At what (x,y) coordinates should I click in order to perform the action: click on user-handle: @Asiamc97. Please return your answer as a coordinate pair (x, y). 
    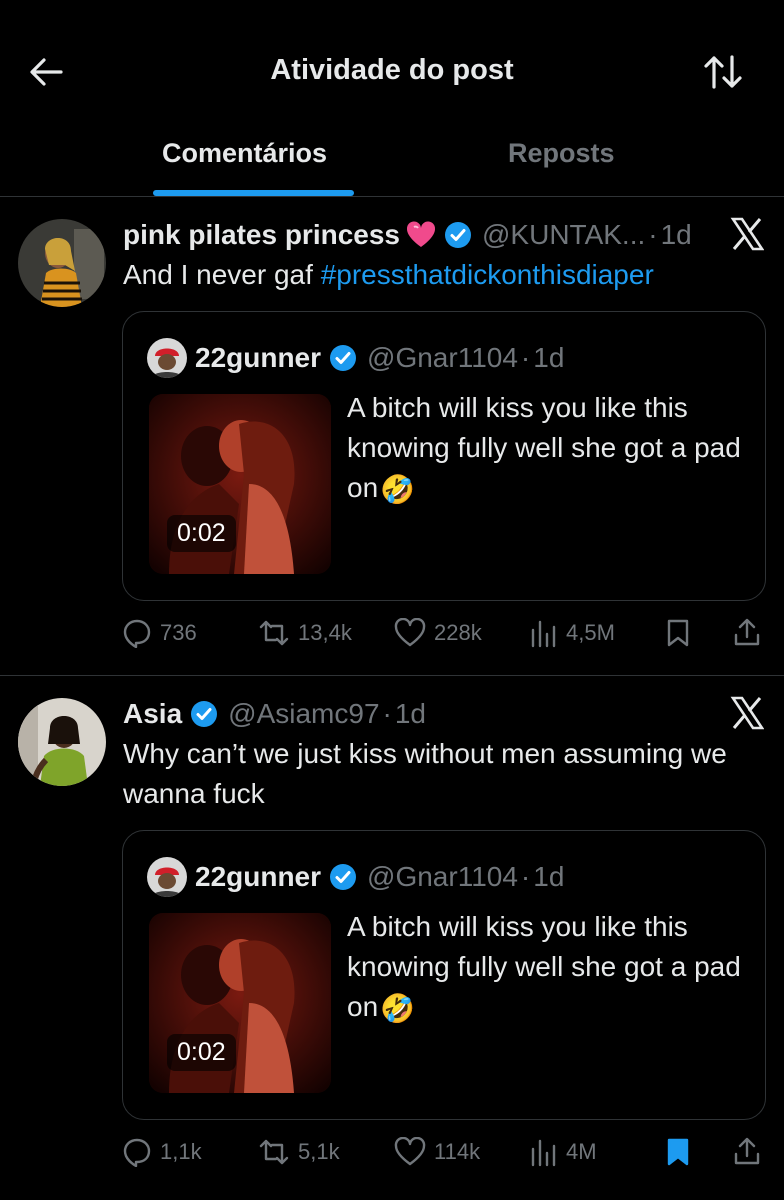
    Looking at the image, I should click on (303, 714).